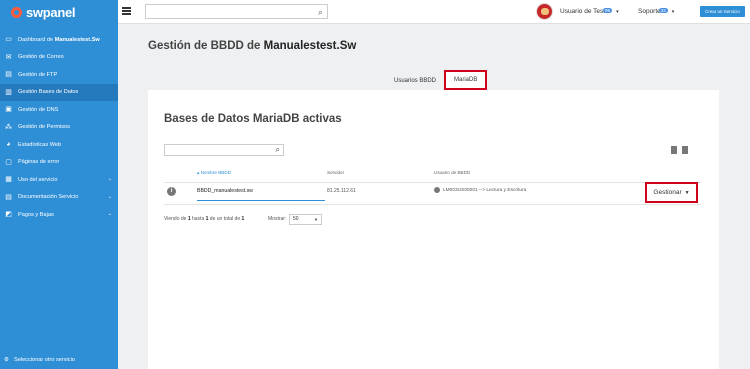 The height and width of the screenshot is (369, 750). What do you see at coordinates (59, 75) in the screenshot?
I see `sidebar-item-ftp: ▤ Gestión de FTP` at bounding box center [59, 75].